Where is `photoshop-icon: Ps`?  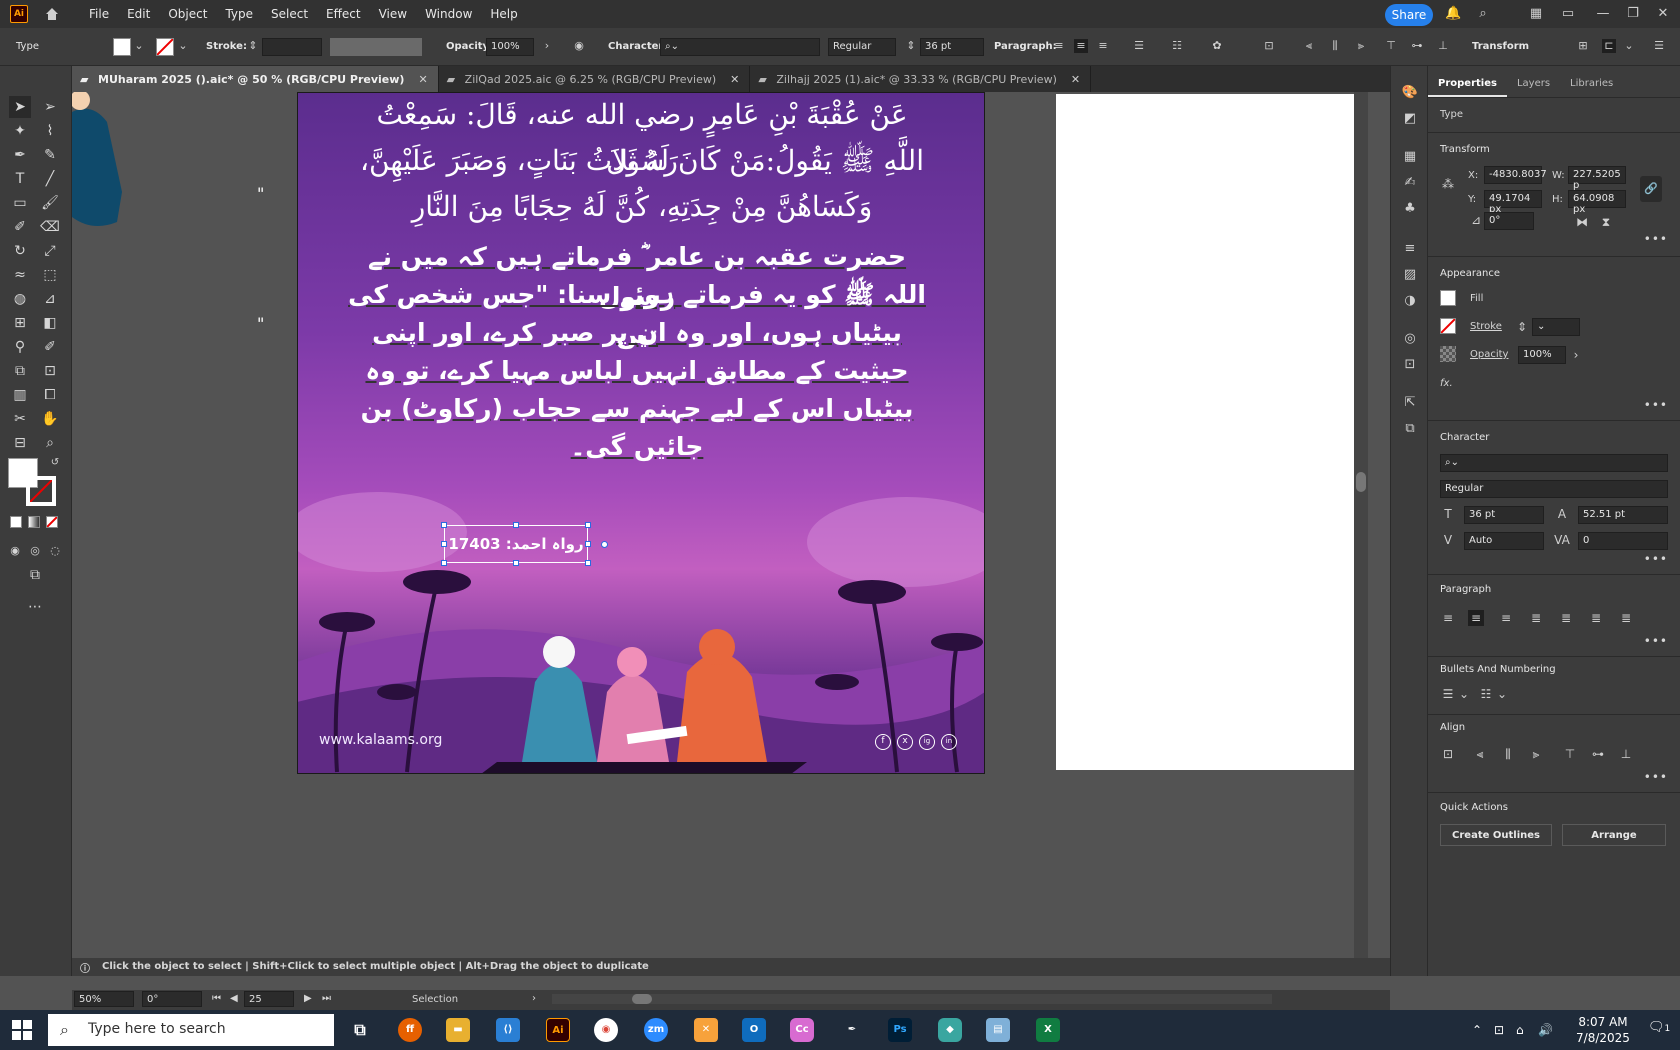 photoshop-icon: Ps is located at coordinates (900, 1030).